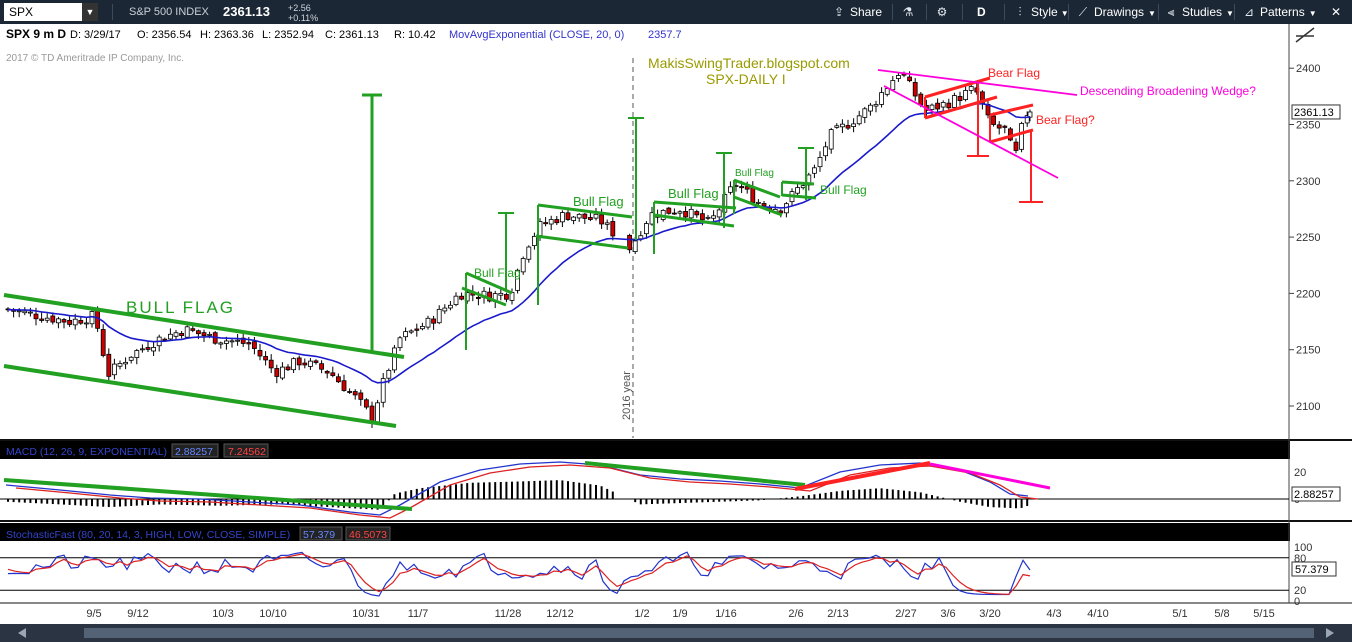 The width and height of the screenshot is (1352, 642). Describe the element at coordinates (1221, 614) in the screenshot. I see `x-tick-label: 5/8` at that location.